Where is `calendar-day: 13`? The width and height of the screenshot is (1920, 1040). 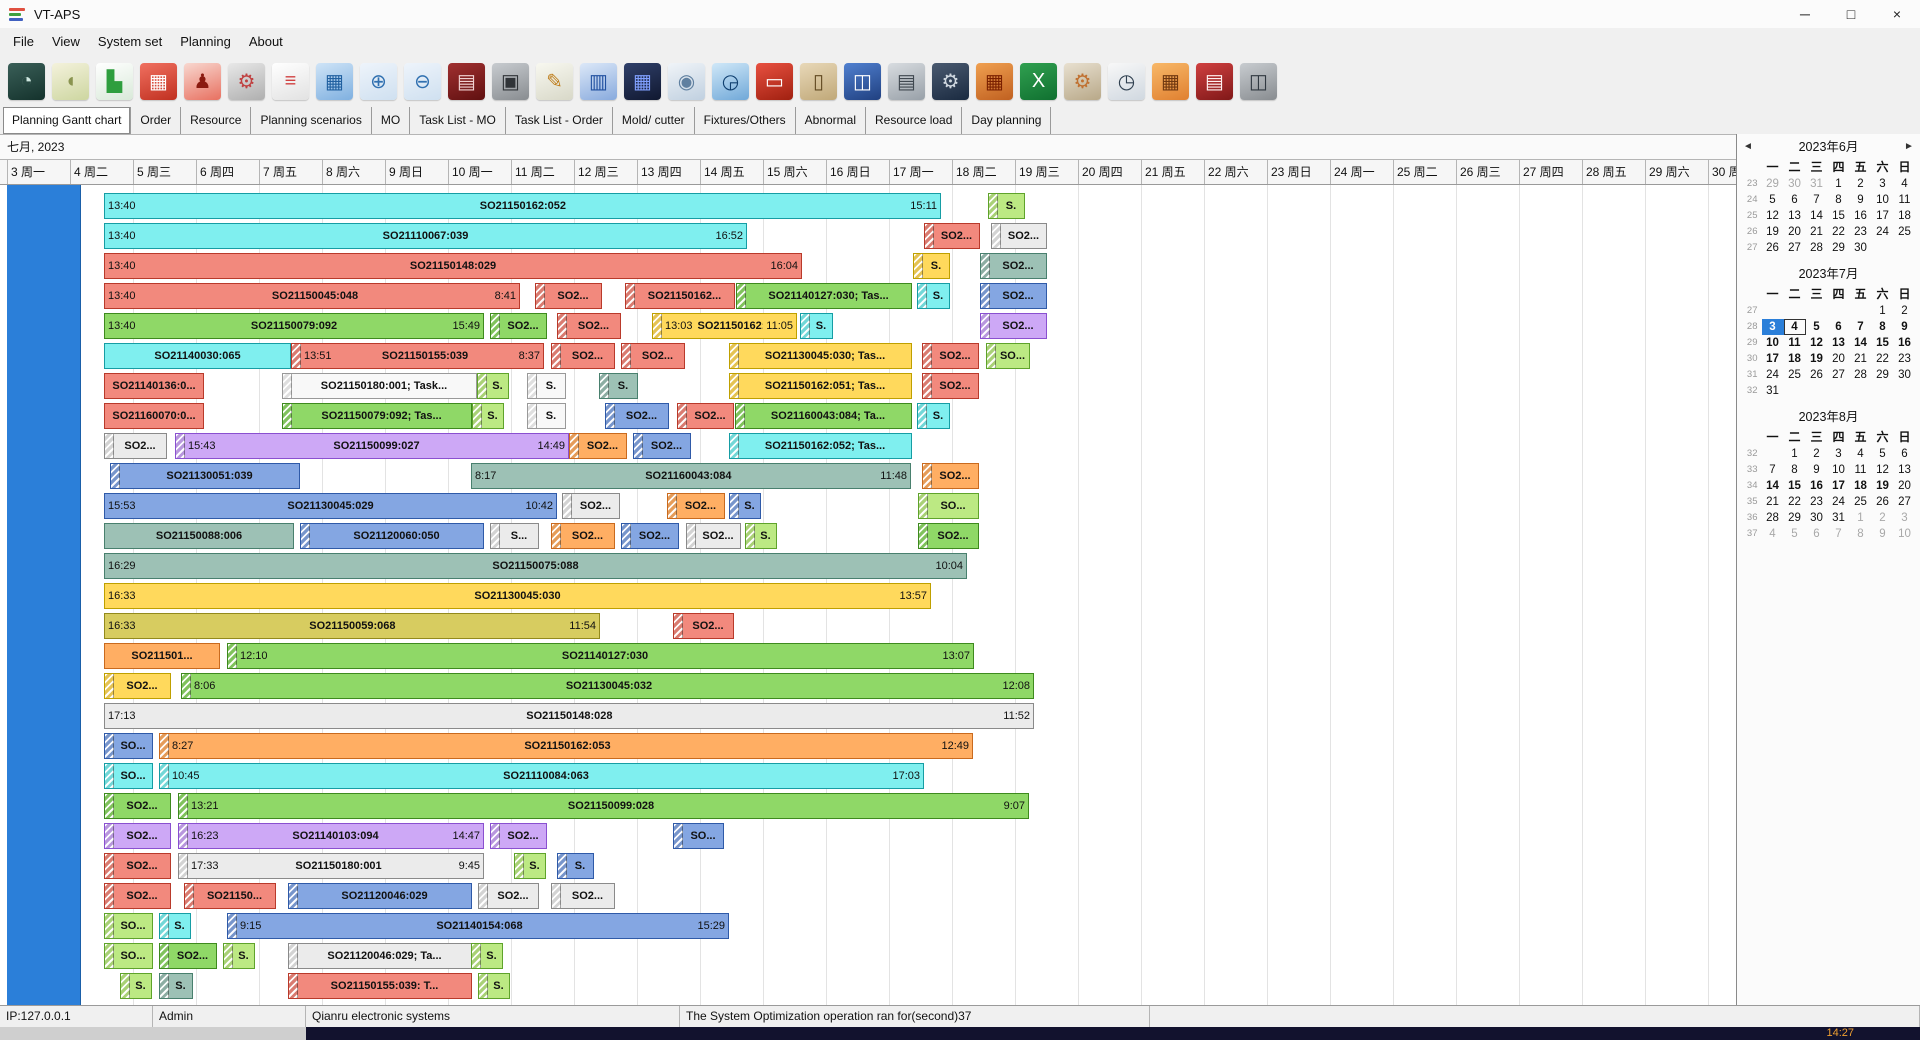
calendar-day: 13 is located at coordinates (1905, 470).